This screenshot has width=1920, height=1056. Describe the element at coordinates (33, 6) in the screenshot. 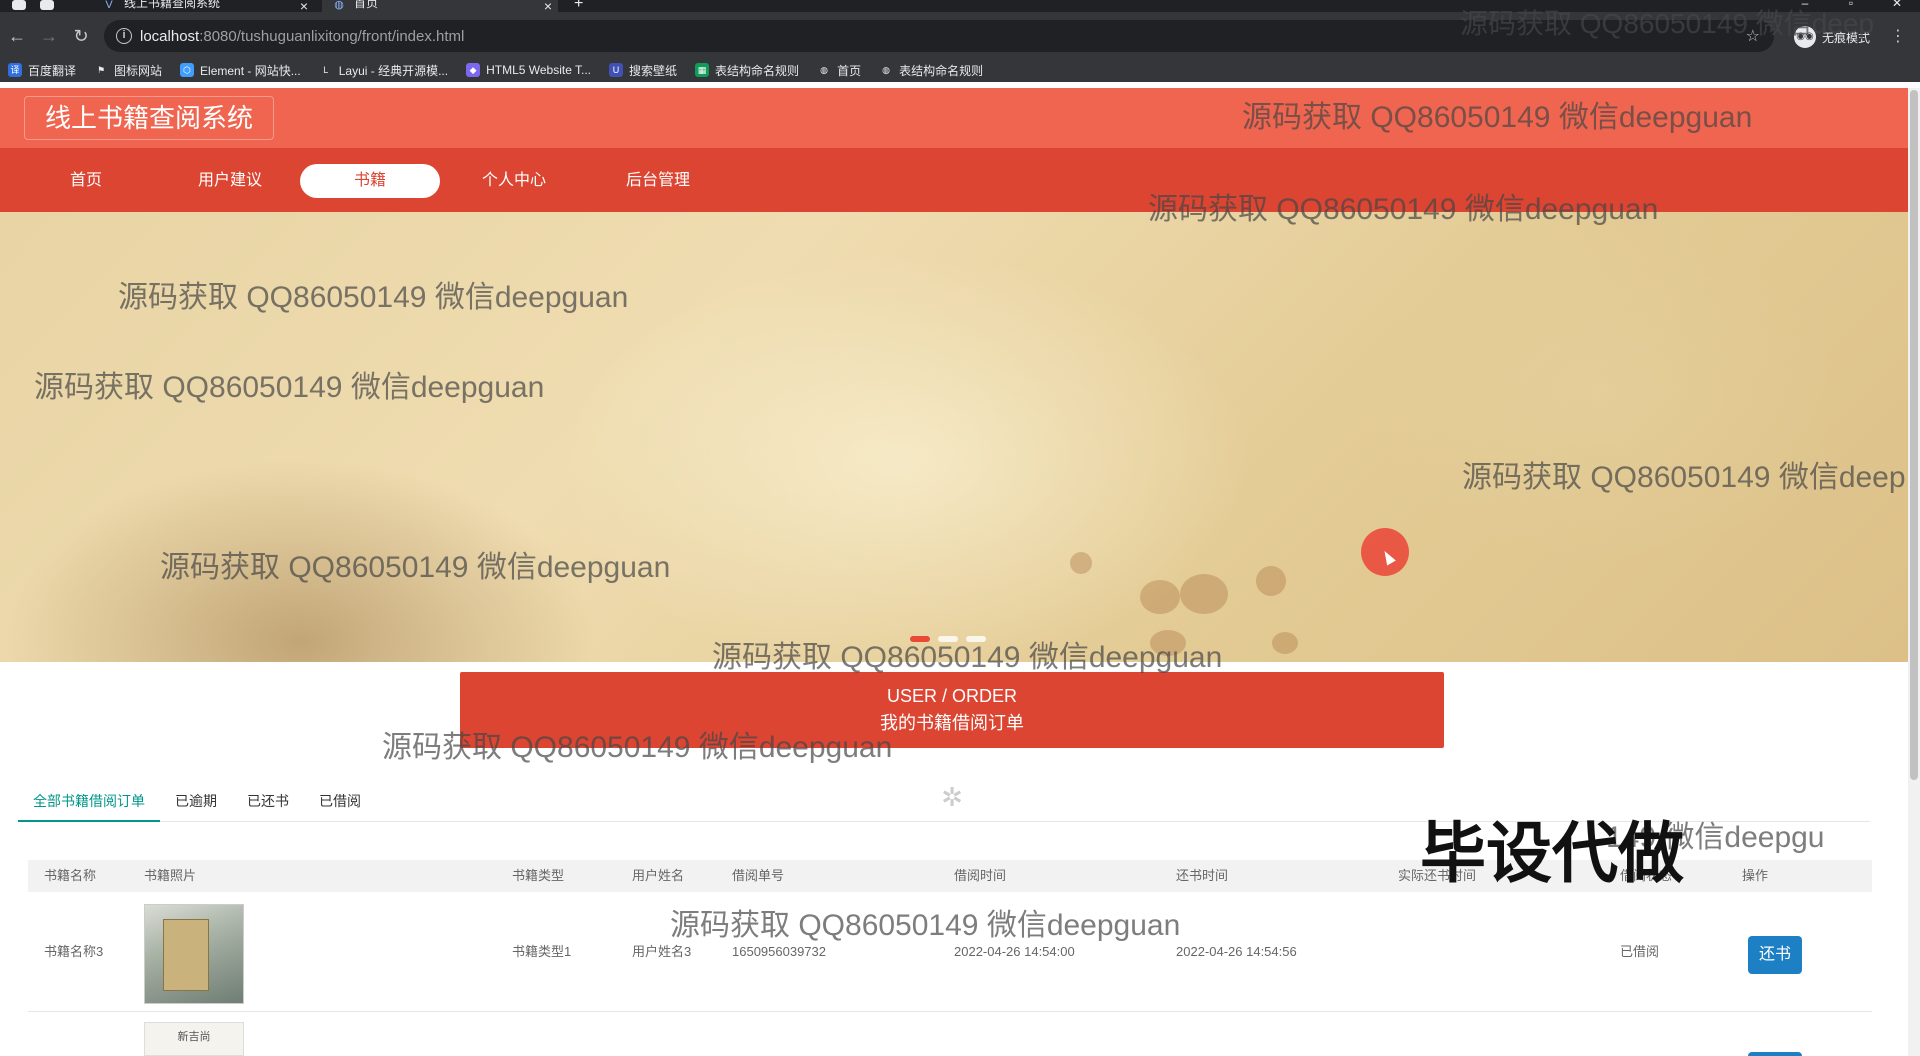

I see `tab-strip-left-icons` at that location.